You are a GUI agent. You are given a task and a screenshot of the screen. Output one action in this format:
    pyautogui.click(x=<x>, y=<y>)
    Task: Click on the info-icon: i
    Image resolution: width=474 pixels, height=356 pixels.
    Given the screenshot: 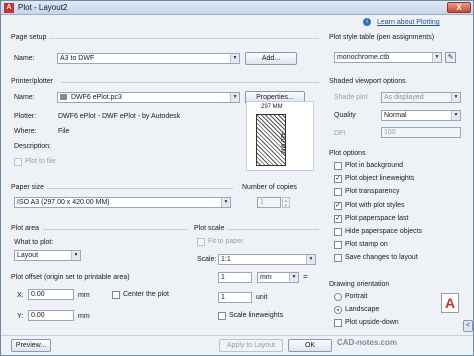 What is the action you would take?
    pyautogui.click(x=367, y=22)
    